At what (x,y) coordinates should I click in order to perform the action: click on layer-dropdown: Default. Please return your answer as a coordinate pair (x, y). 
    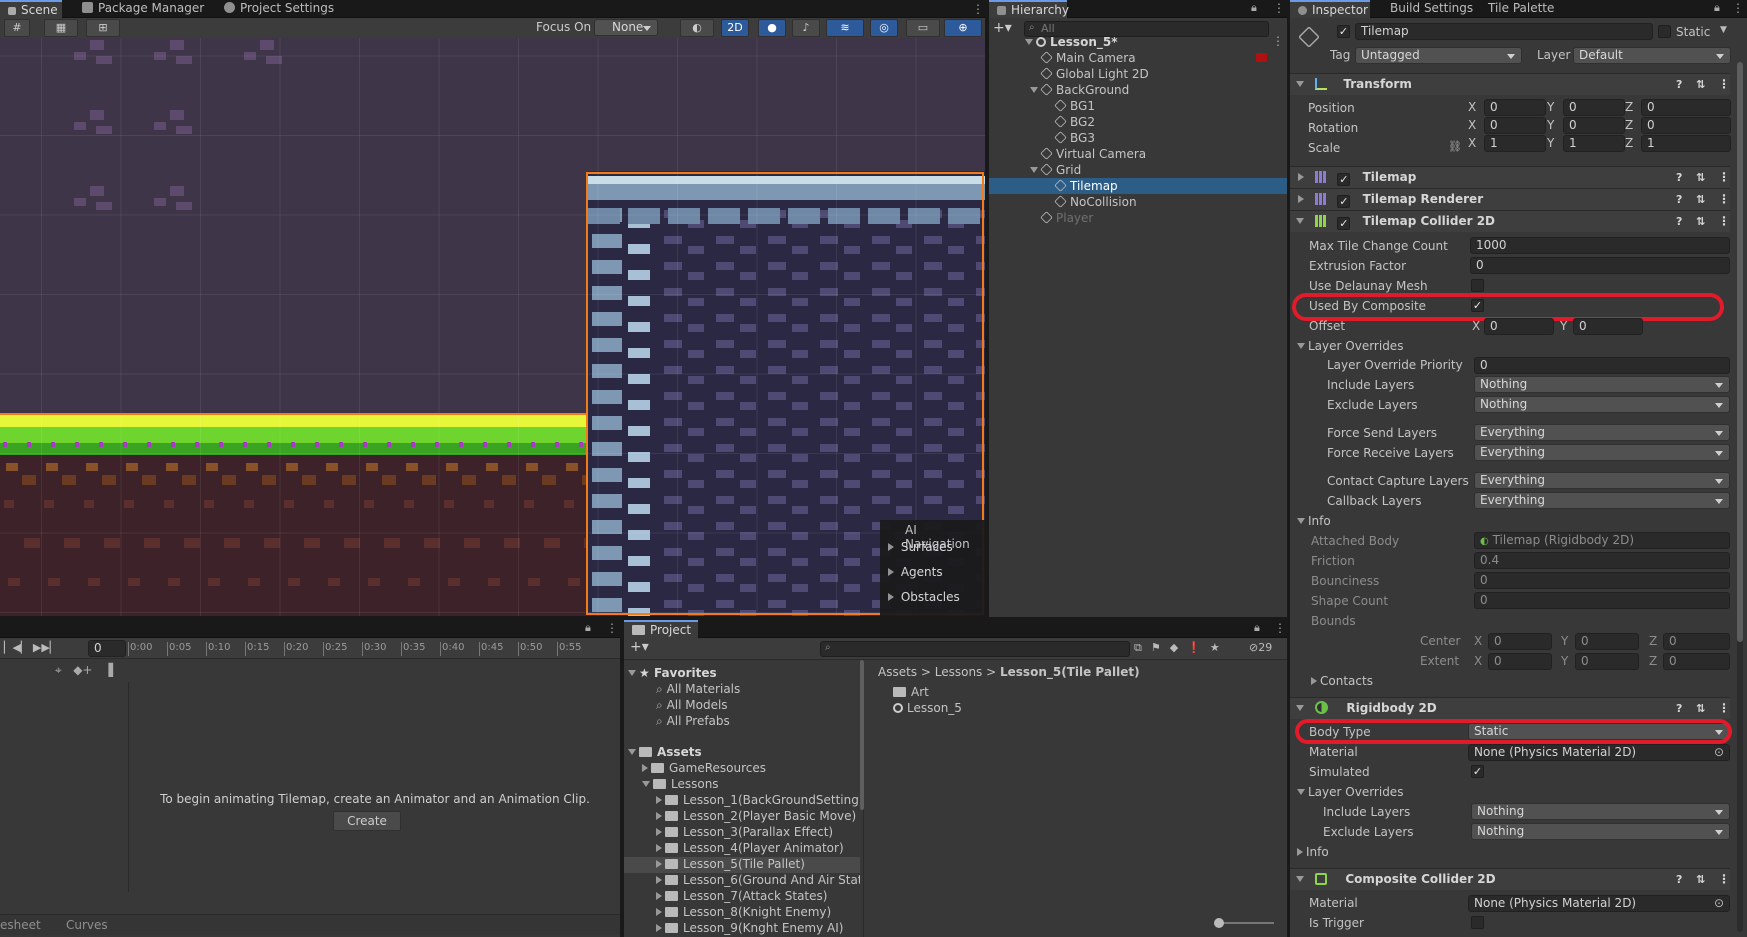
    Looking at the image, I should click on (1652, 55).